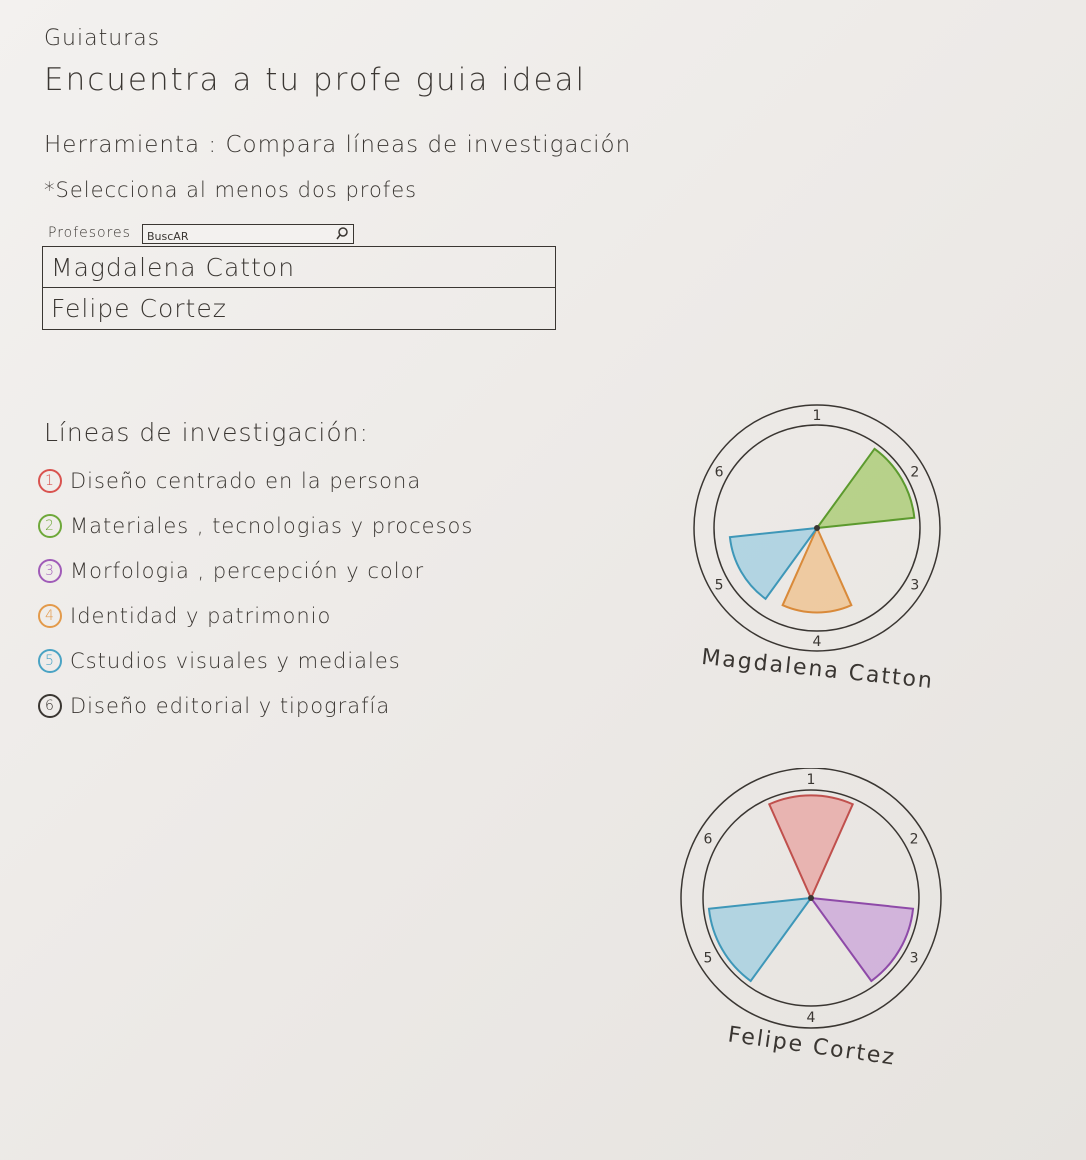 The width and height of the screenshot is (1086, 1160). I want to click on instruction-text: *Selecciona al menos dos profes, so click(231, 190).